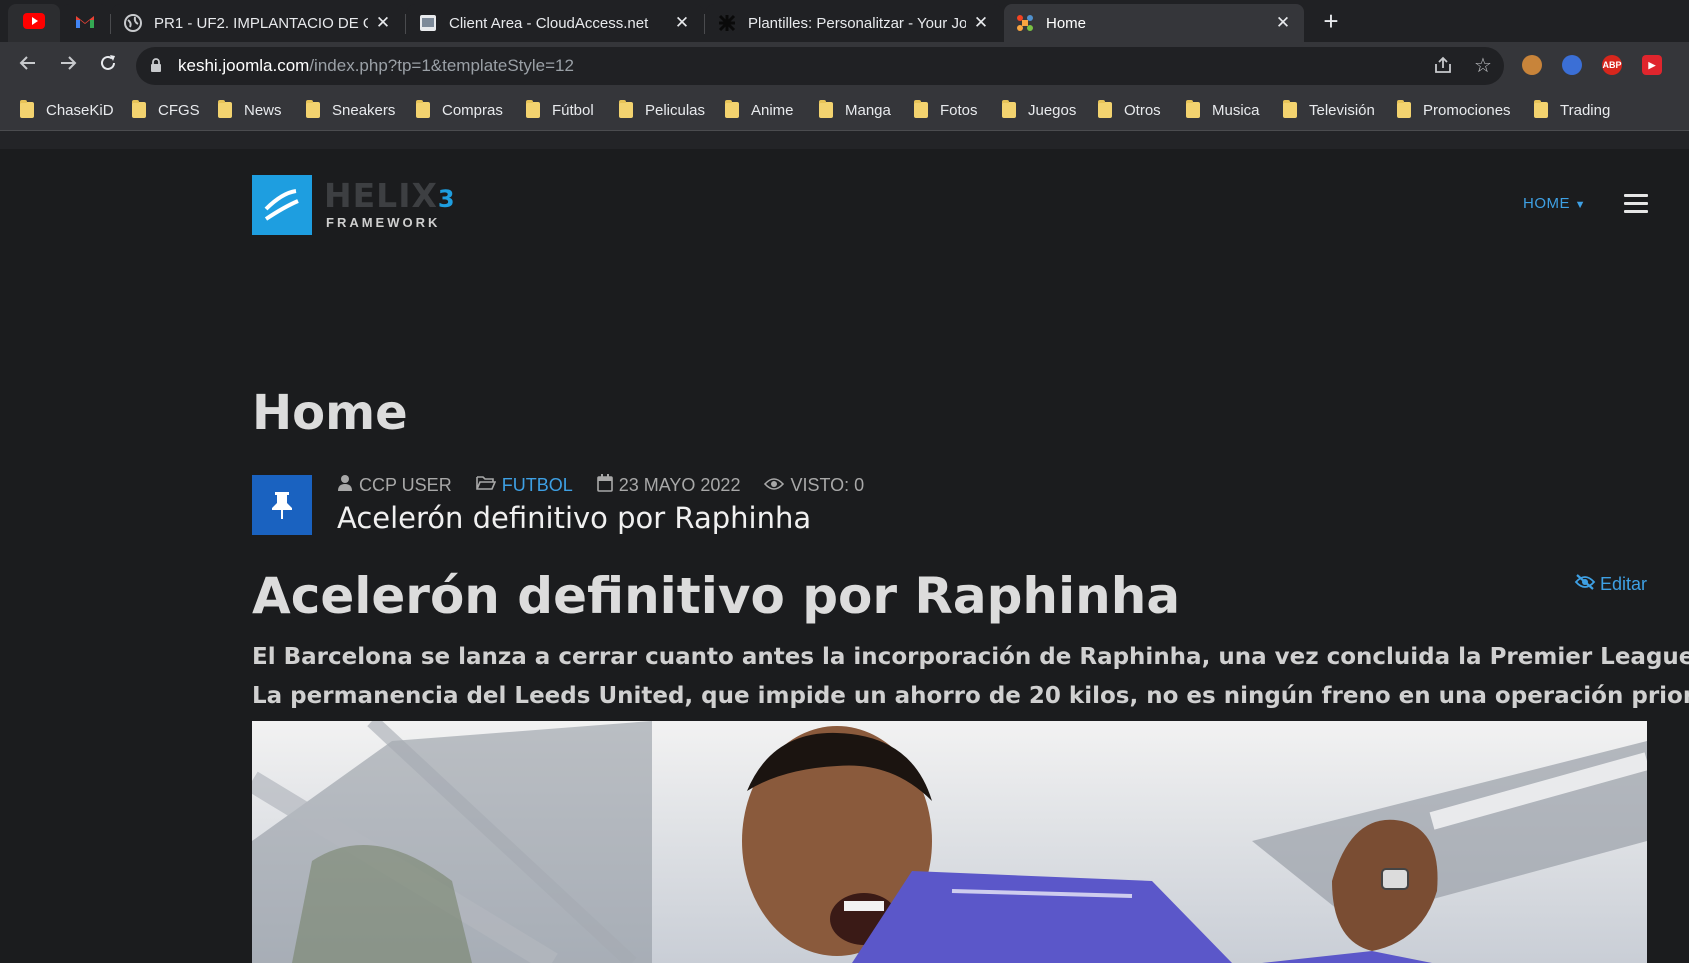 Image resolution: width=1689 pixels, height=963 pixels. I want to click on globe-extension-icon, so click(1572, 65).